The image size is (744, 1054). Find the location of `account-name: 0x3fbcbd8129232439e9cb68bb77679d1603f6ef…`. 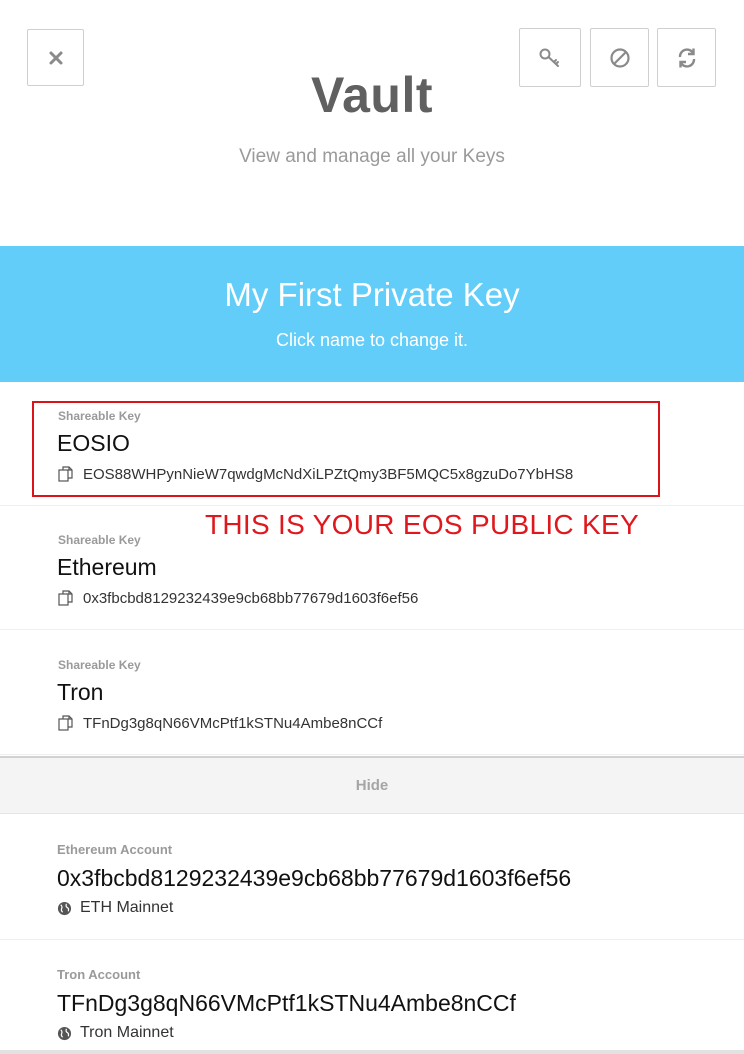

account-name: 0x3fbcbd8129232439e9cb68bb77679d1603f6ef… is located at coordinates (314, 878).